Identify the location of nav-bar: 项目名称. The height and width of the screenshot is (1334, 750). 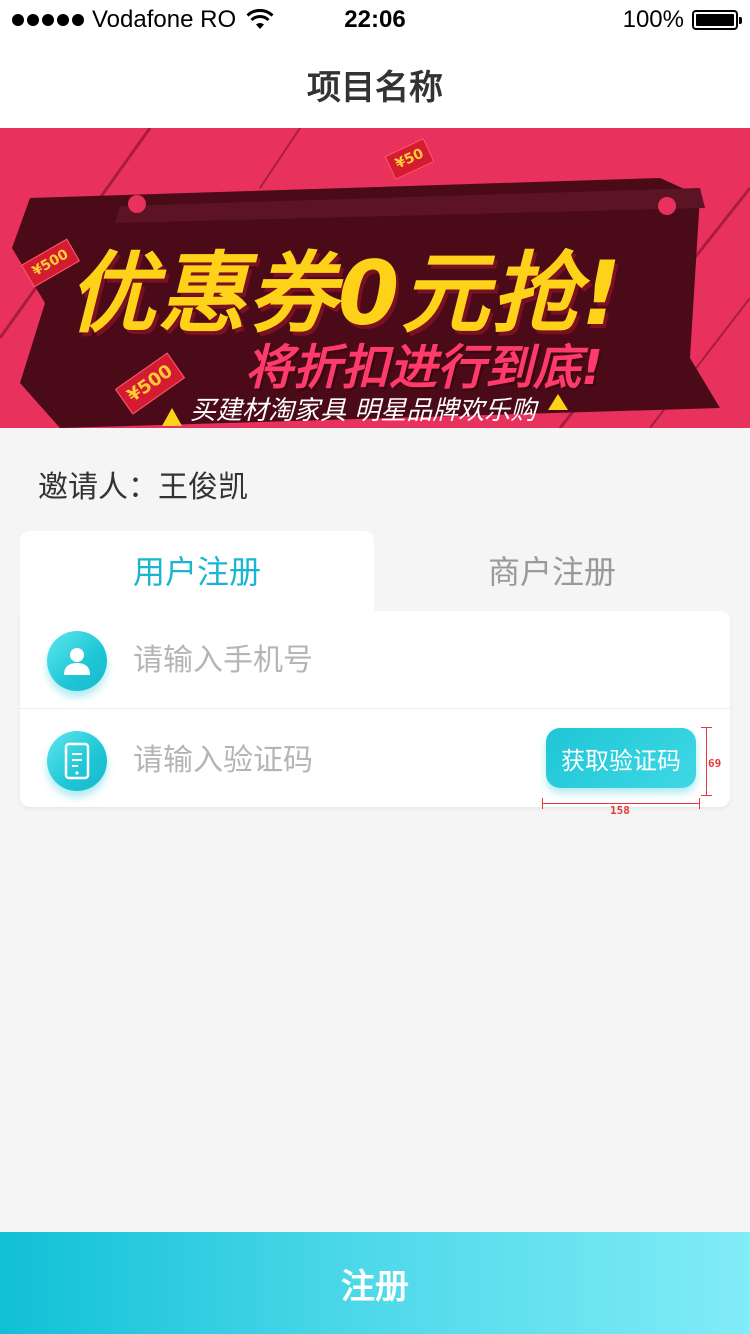
(375, 84).